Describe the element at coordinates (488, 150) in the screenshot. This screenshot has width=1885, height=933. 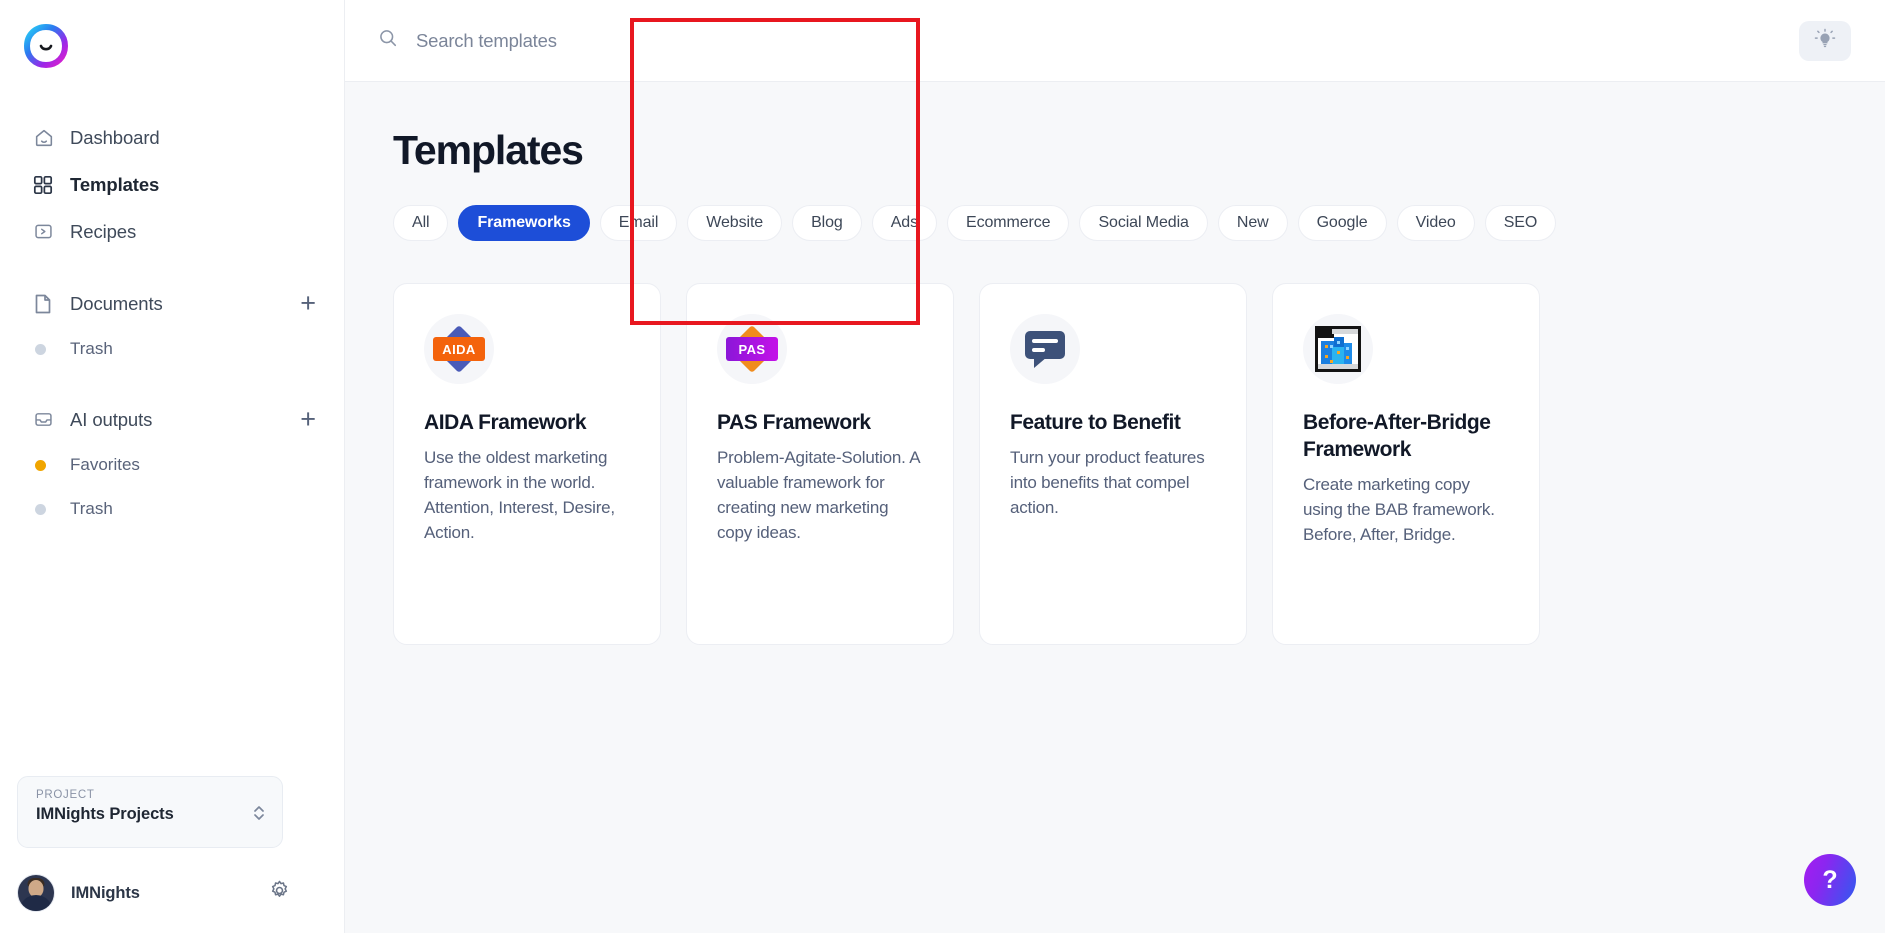
I see `page-title: Templates` at that location.